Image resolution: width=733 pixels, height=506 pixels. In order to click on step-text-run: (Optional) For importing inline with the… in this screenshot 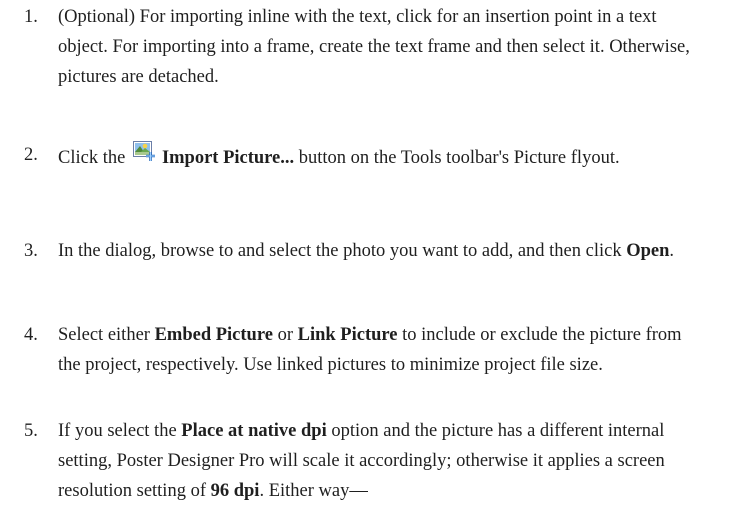, I will do `click(374, 47)`.